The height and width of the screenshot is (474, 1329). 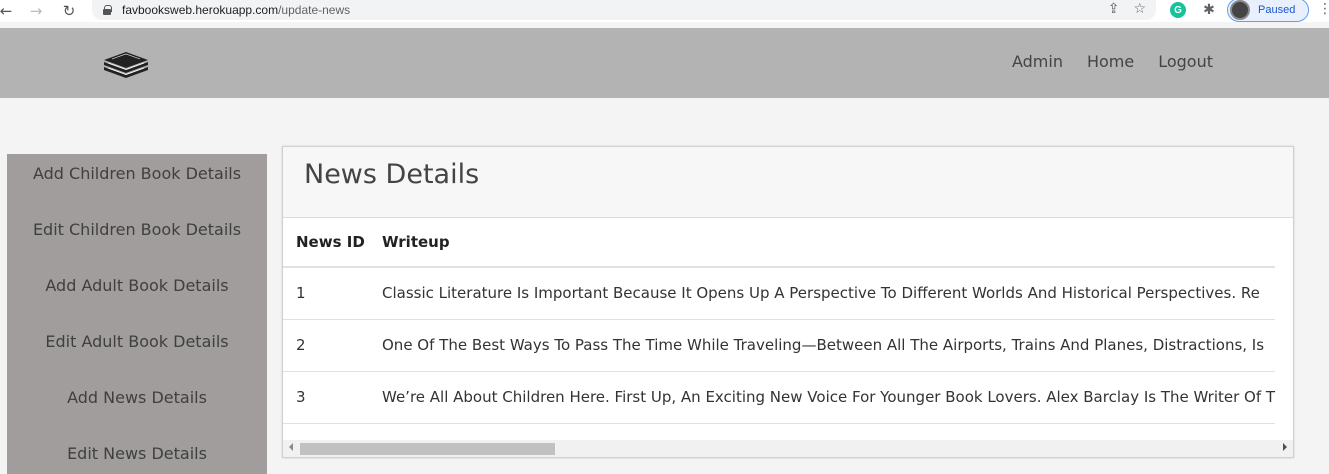 I want to click on news-id-cell: 1, so click(x=326, y=293).